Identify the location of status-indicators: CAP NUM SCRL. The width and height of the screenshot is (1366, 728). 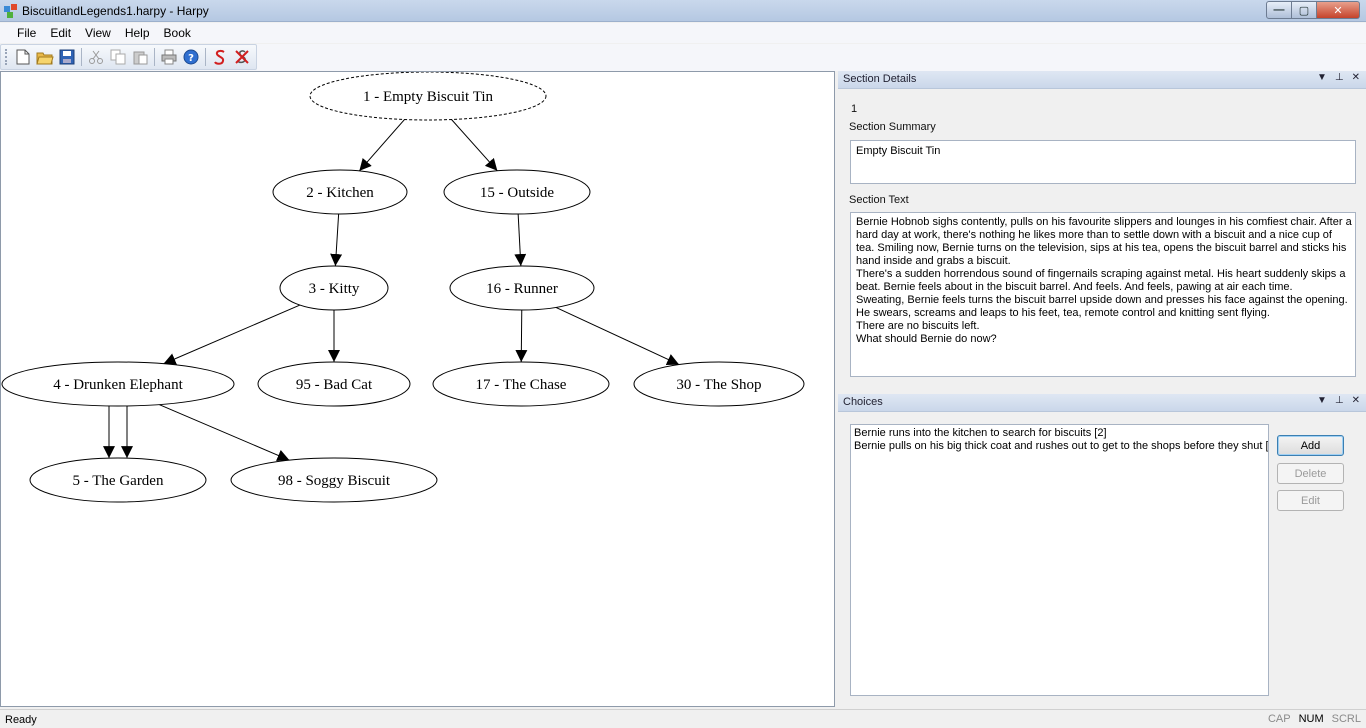
(1314, 719).